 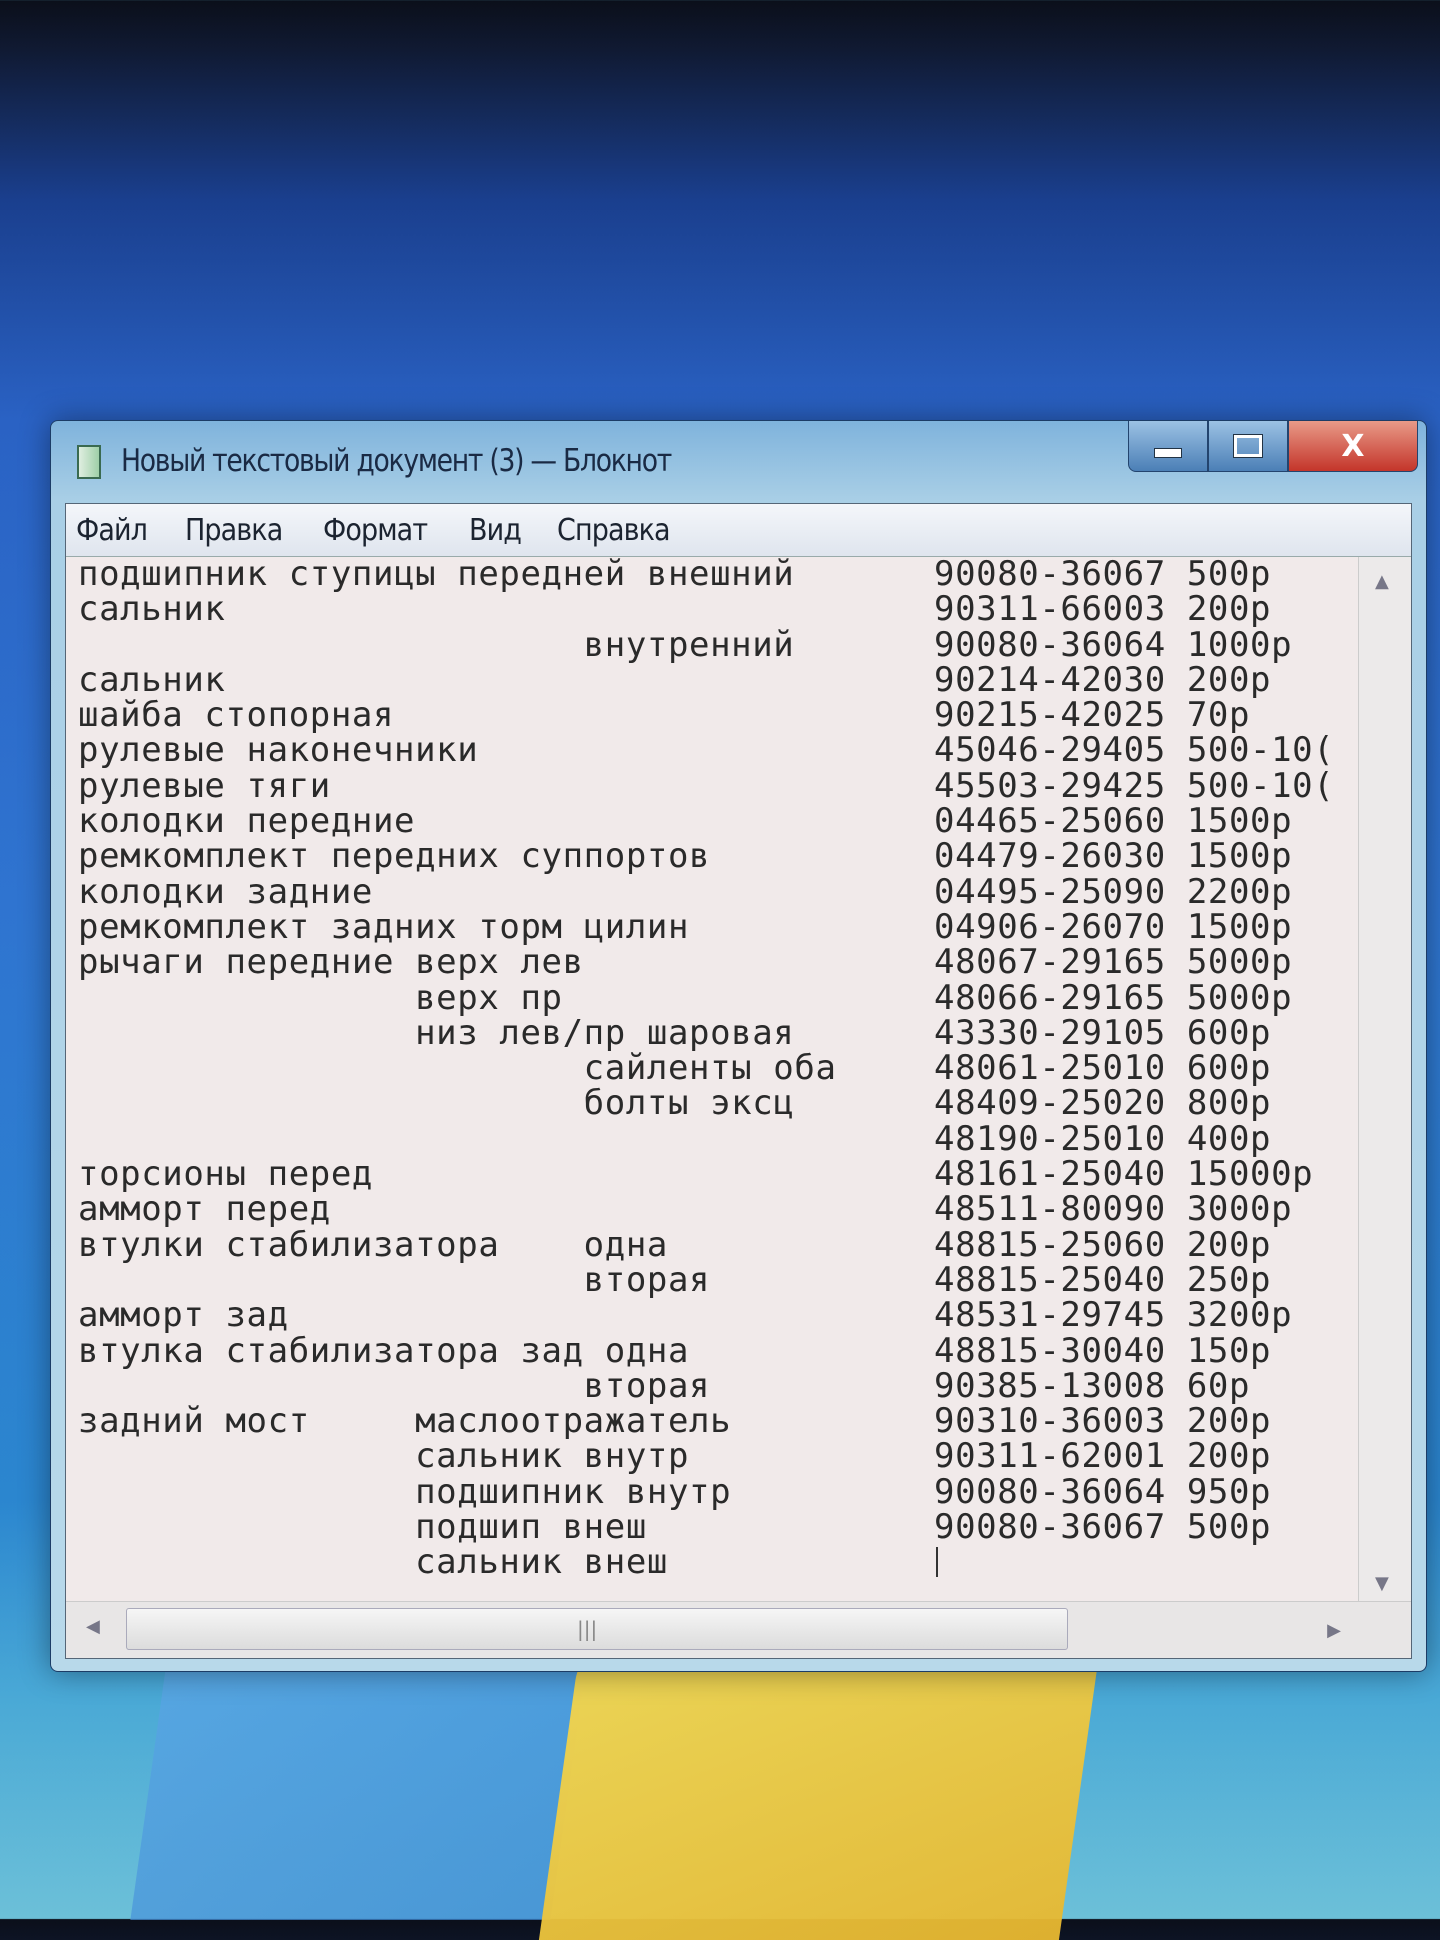 What do you see at coordinates (331, 962) in the screenshot?
I see `part-name: рычаги передние верх лев` at bounding box center [331, 962].